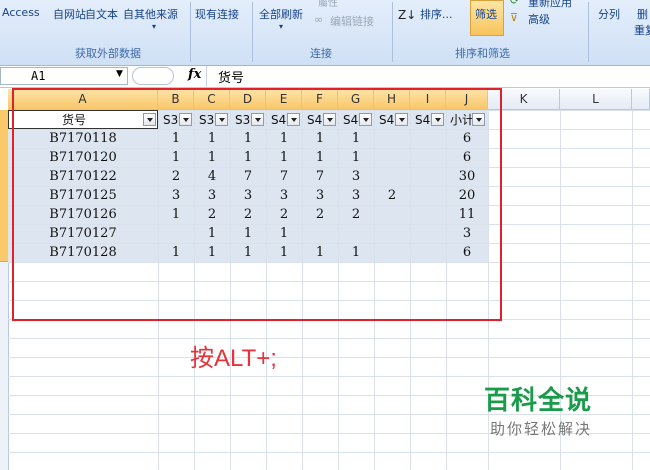 This screenshot has width=650, height=470. I want to click on group-label-external: 获取外部数据, so click(108, 53).